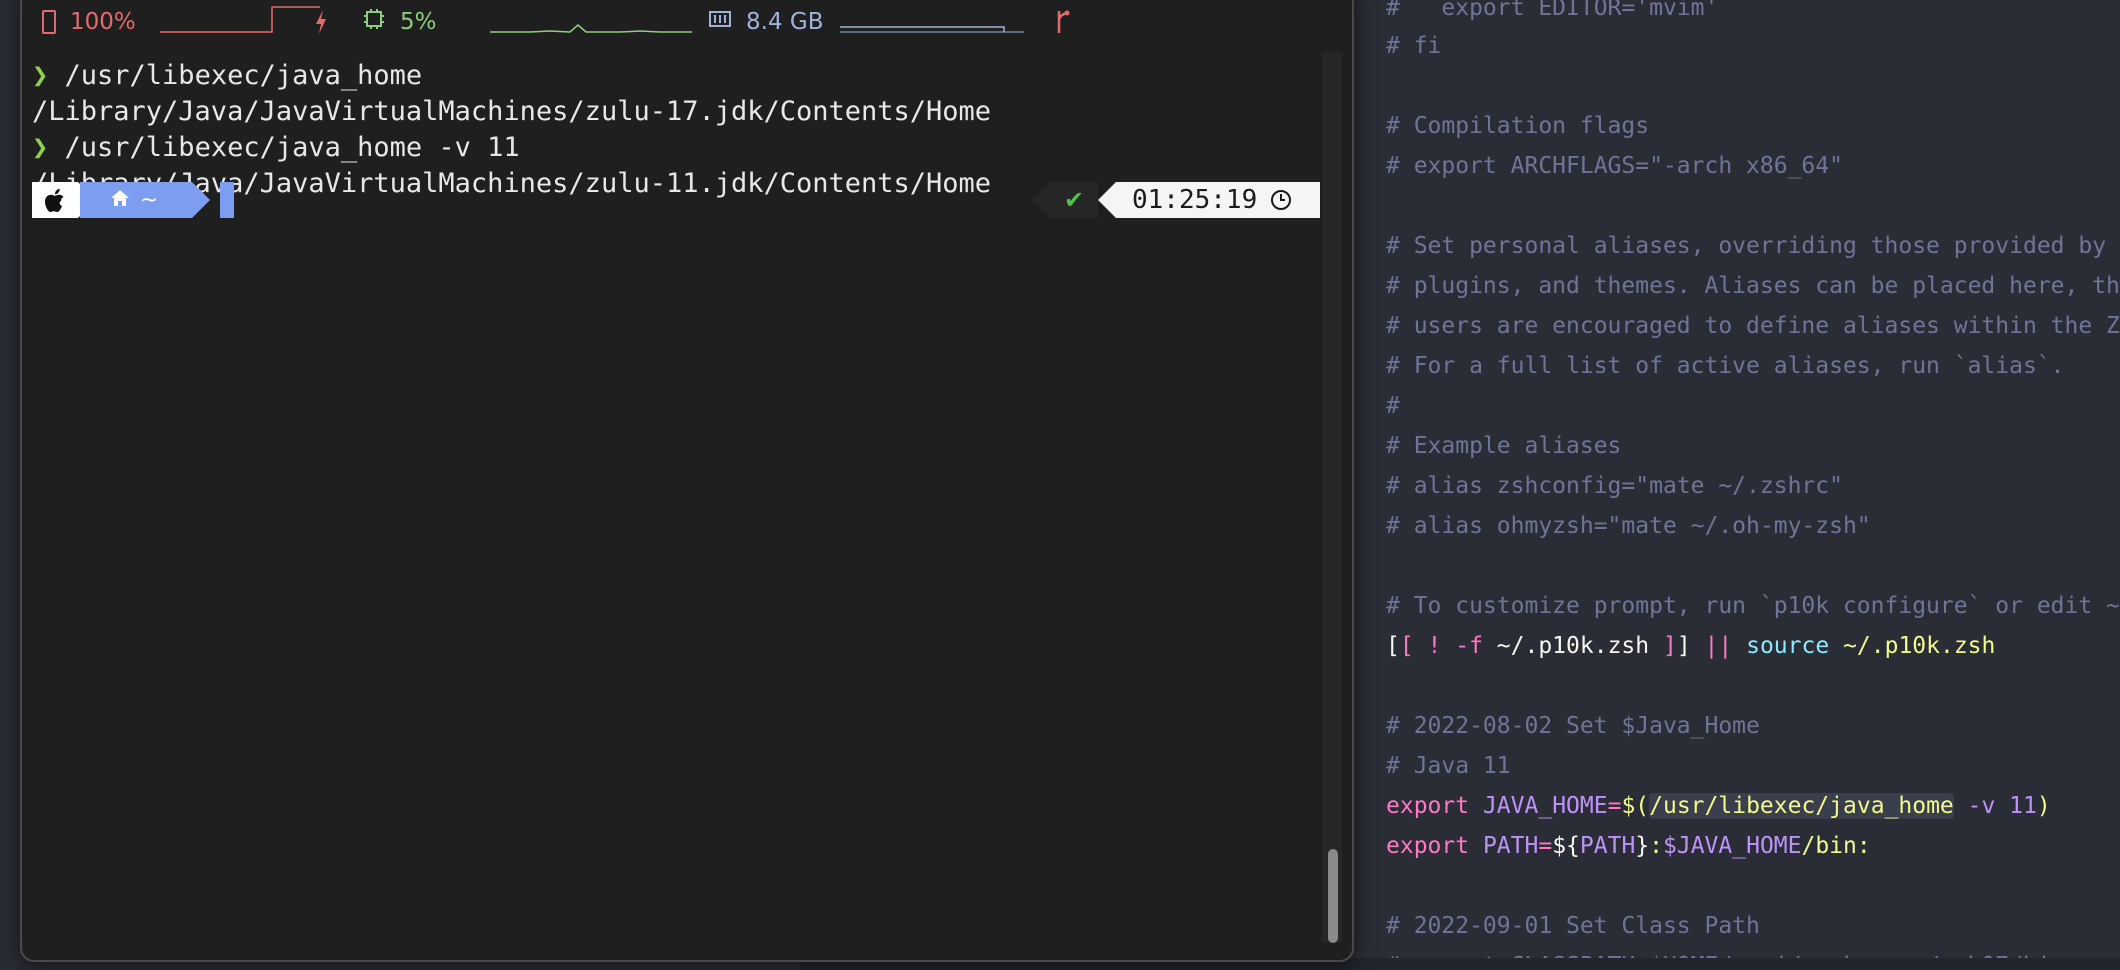 This screenshot has width=2120, height=970. What do you see at coordinates (374, 22) in the screenshot?
I see `cpu-icon` at bounding box center [374, 22].